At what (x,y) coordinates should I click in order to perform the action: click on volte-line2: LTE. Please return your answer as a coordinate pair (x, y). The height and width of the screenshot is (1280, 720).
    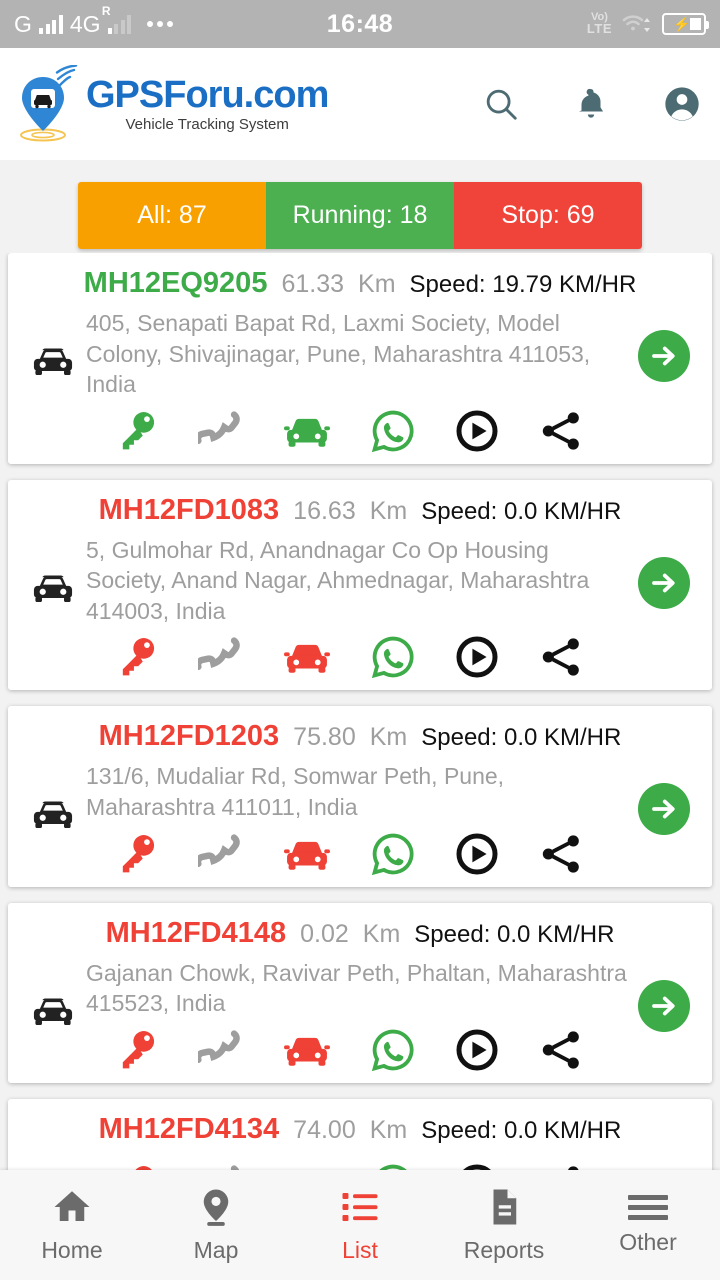
    Looking at the image, I should click on (599, 28).